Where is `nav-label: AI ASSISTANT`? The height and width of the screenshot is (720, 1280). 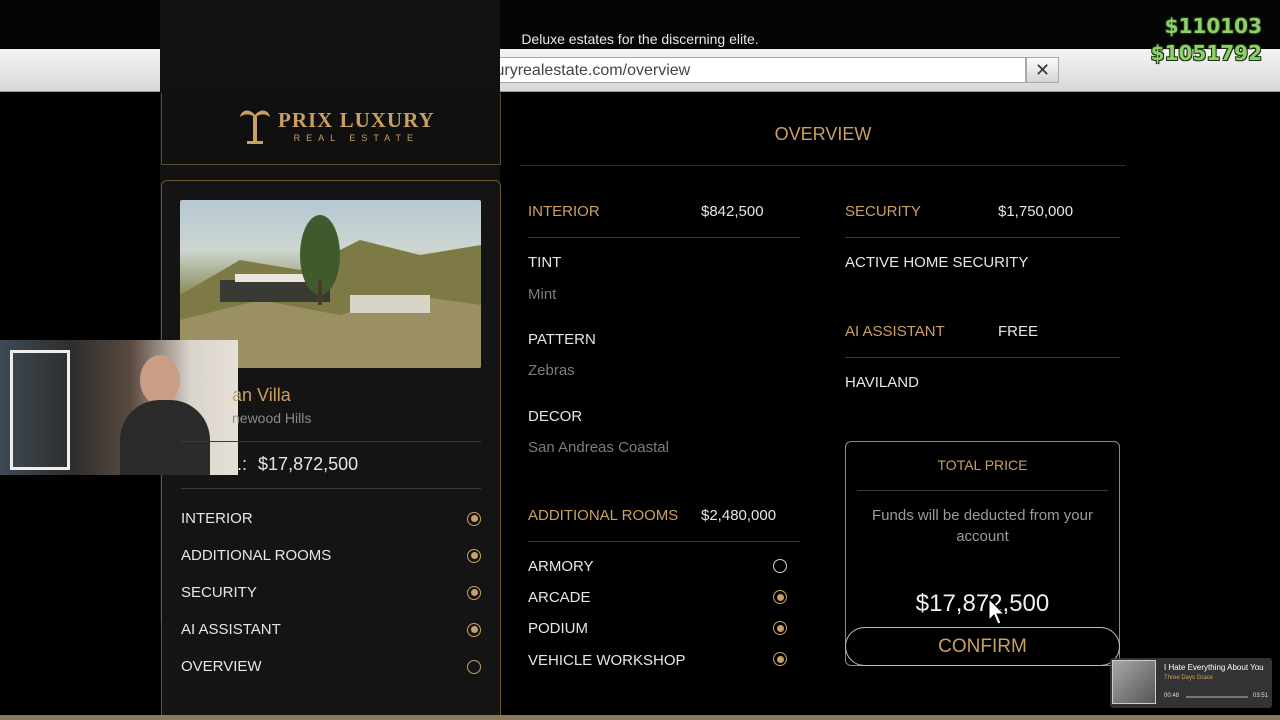
nav-label: AI ASSISTANT is located at coordinates (231, 629).